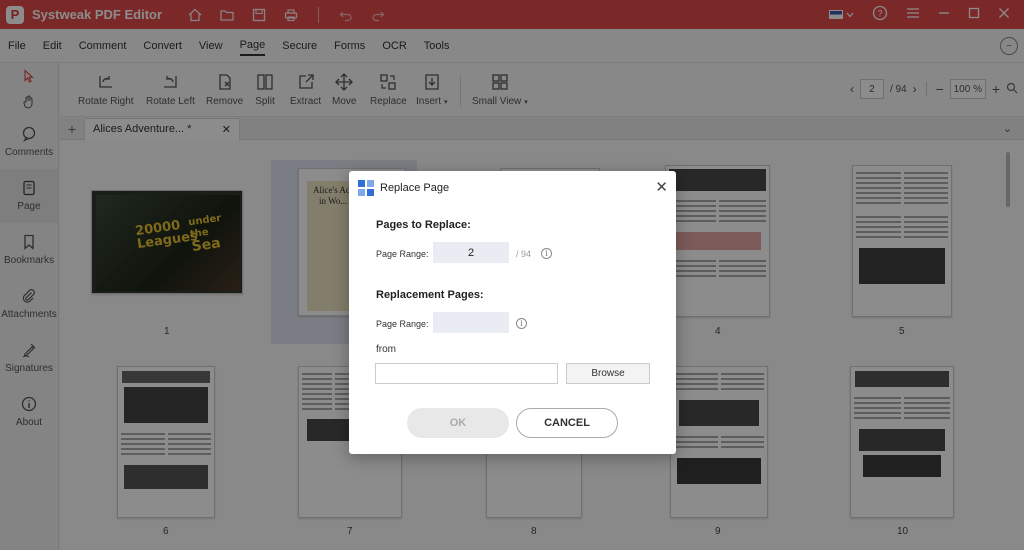 This screenshot has height=550, width=1024. What do you see at coordinates (402, 324) in the screenshot?
I see `replacement-range-label: Page Range:` at bounding box center [402, 324].